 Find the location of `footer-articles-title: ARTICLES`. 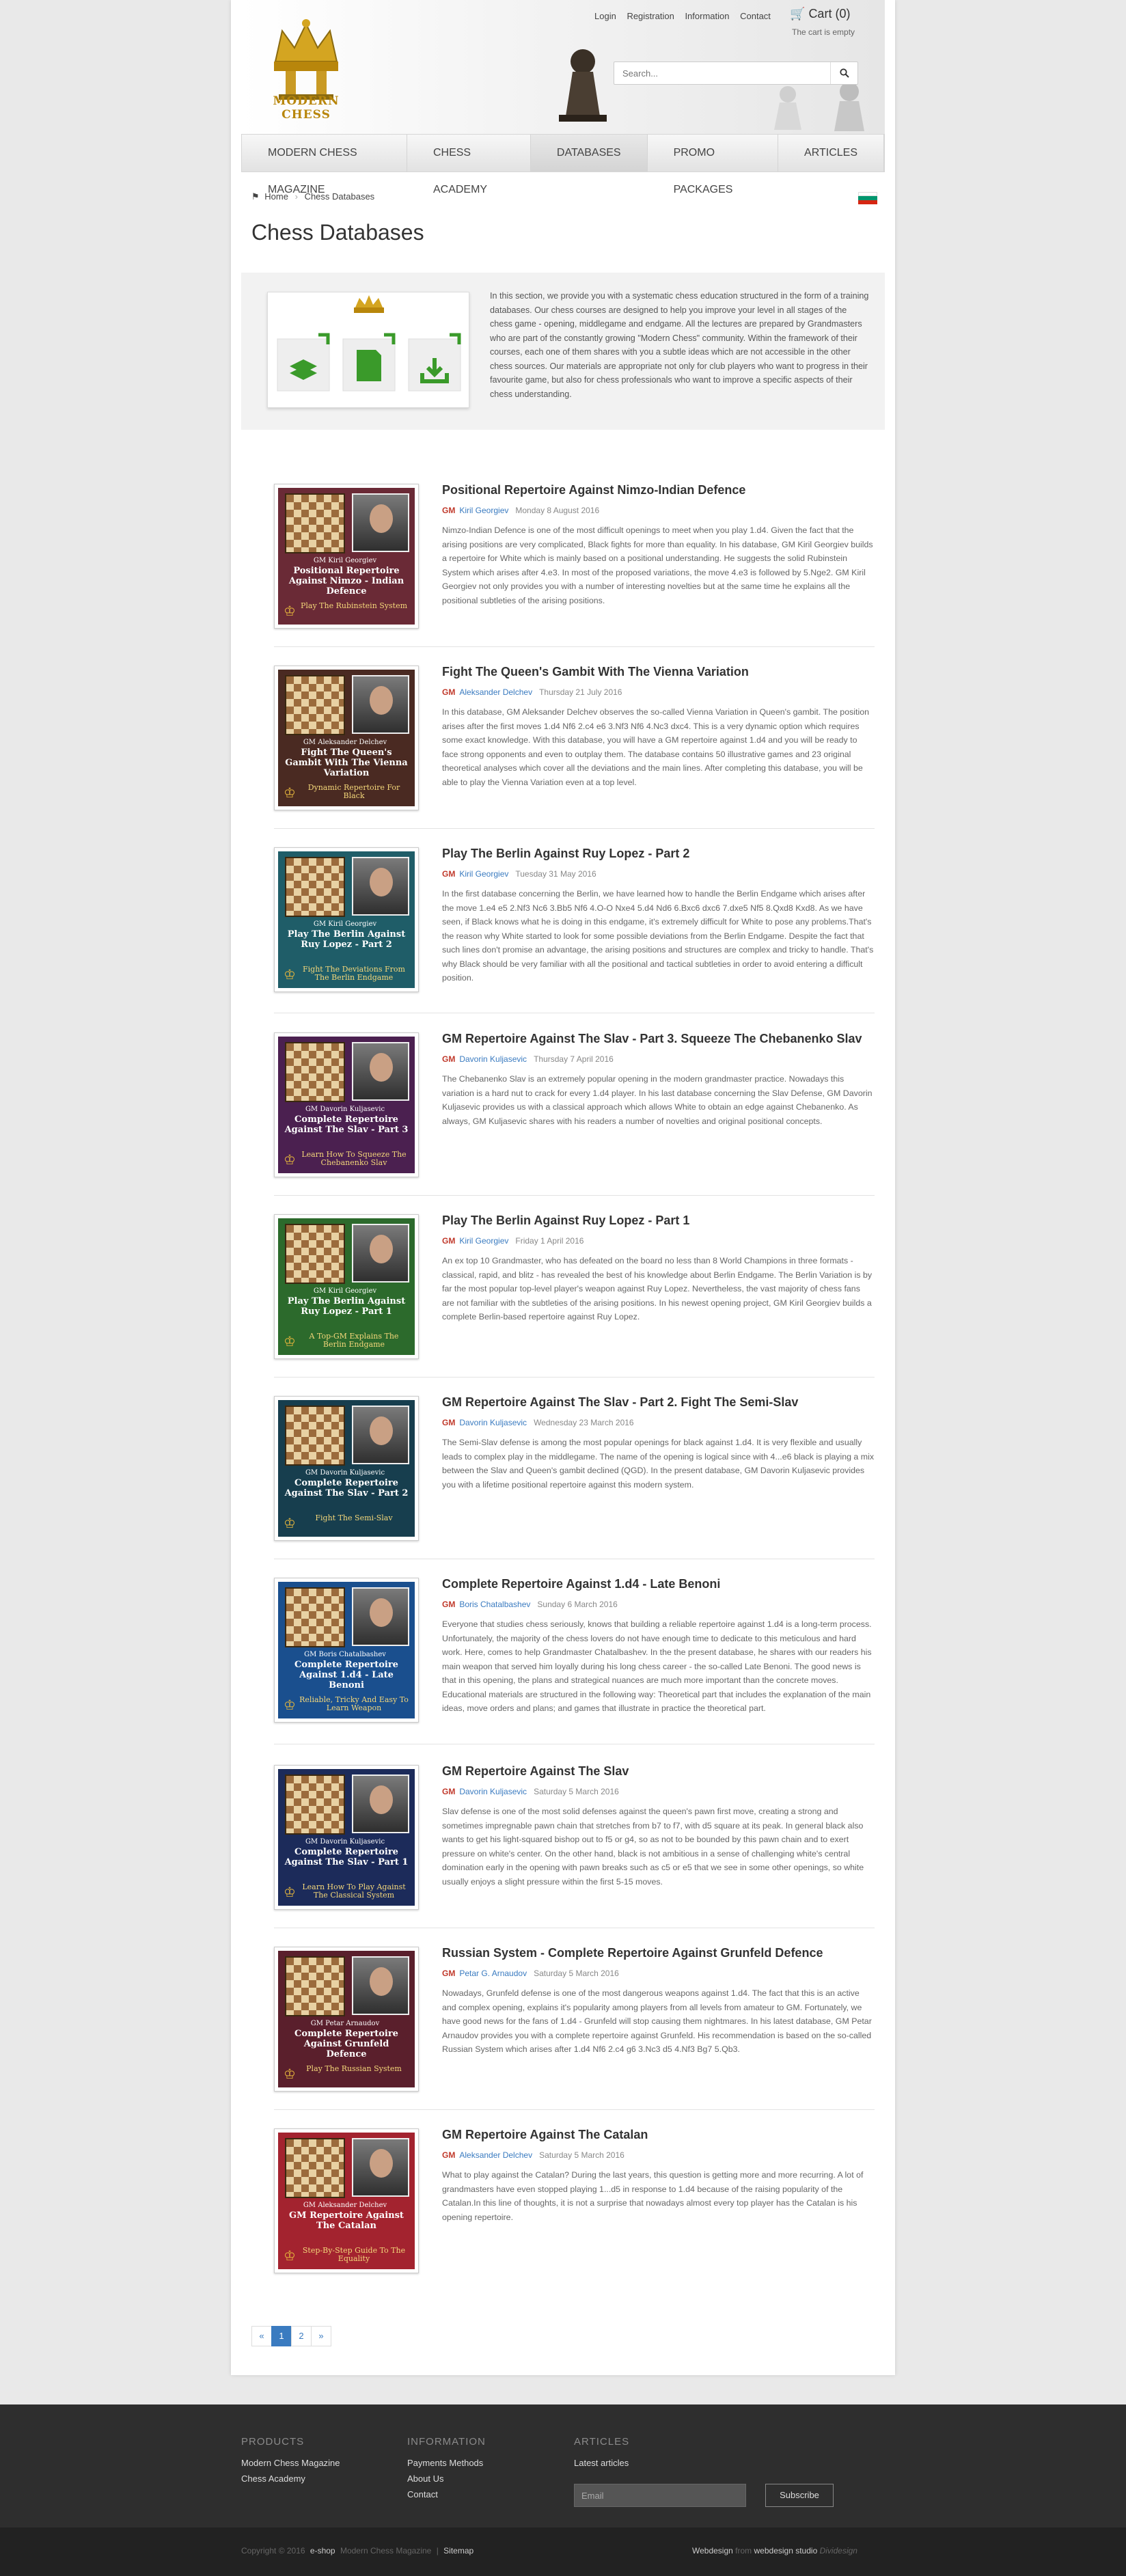

footer-articles-title: ARTICLES is located at coordinates (602, 2442).